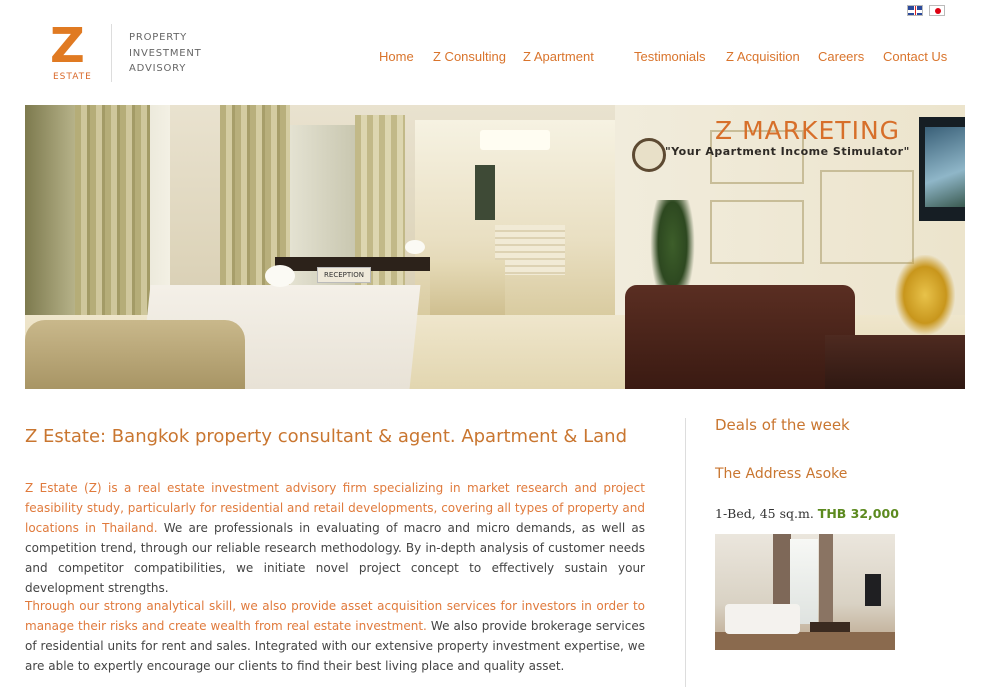 Image resolution: width=983 pixels, height=687 pixels. Describe the element at coordinates (740, 337) in the screenshot. I see `hero-leather-sofa` at that location.